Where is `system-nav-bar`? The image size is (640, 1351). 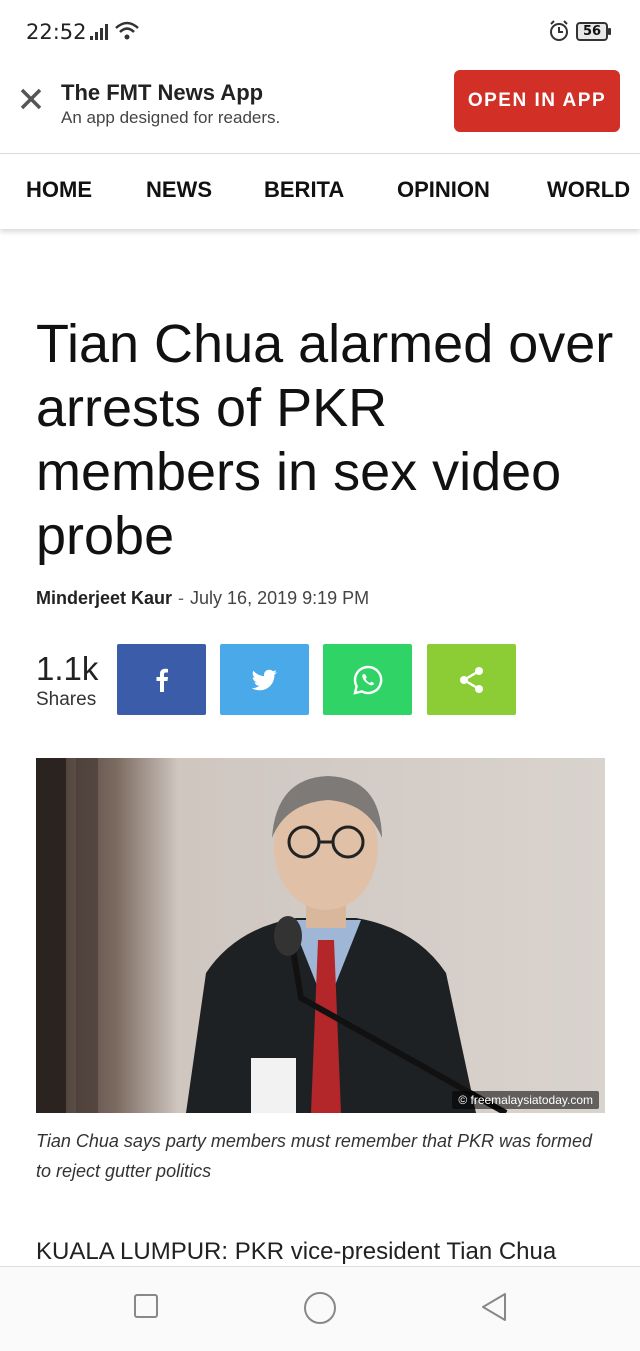 system-nav-bar is located at coordinates (320, 1308).